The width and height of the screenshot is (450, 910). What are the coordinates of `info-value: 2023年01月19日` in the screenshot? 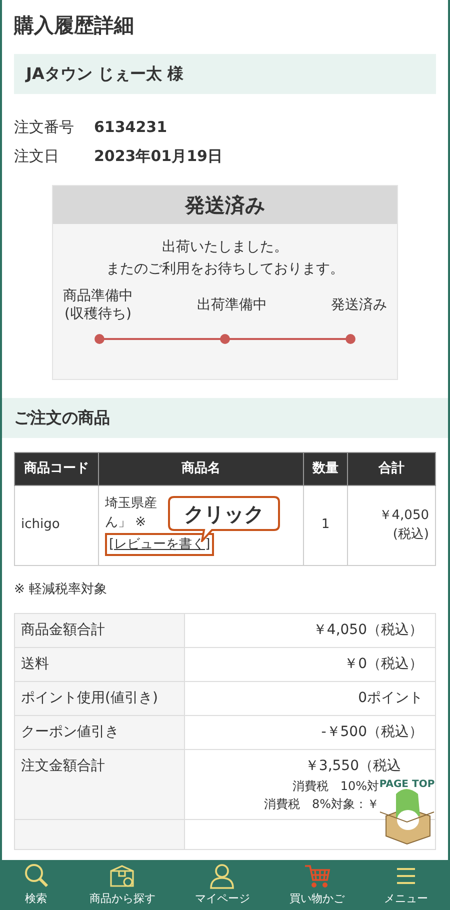 It's located at (159, 156).